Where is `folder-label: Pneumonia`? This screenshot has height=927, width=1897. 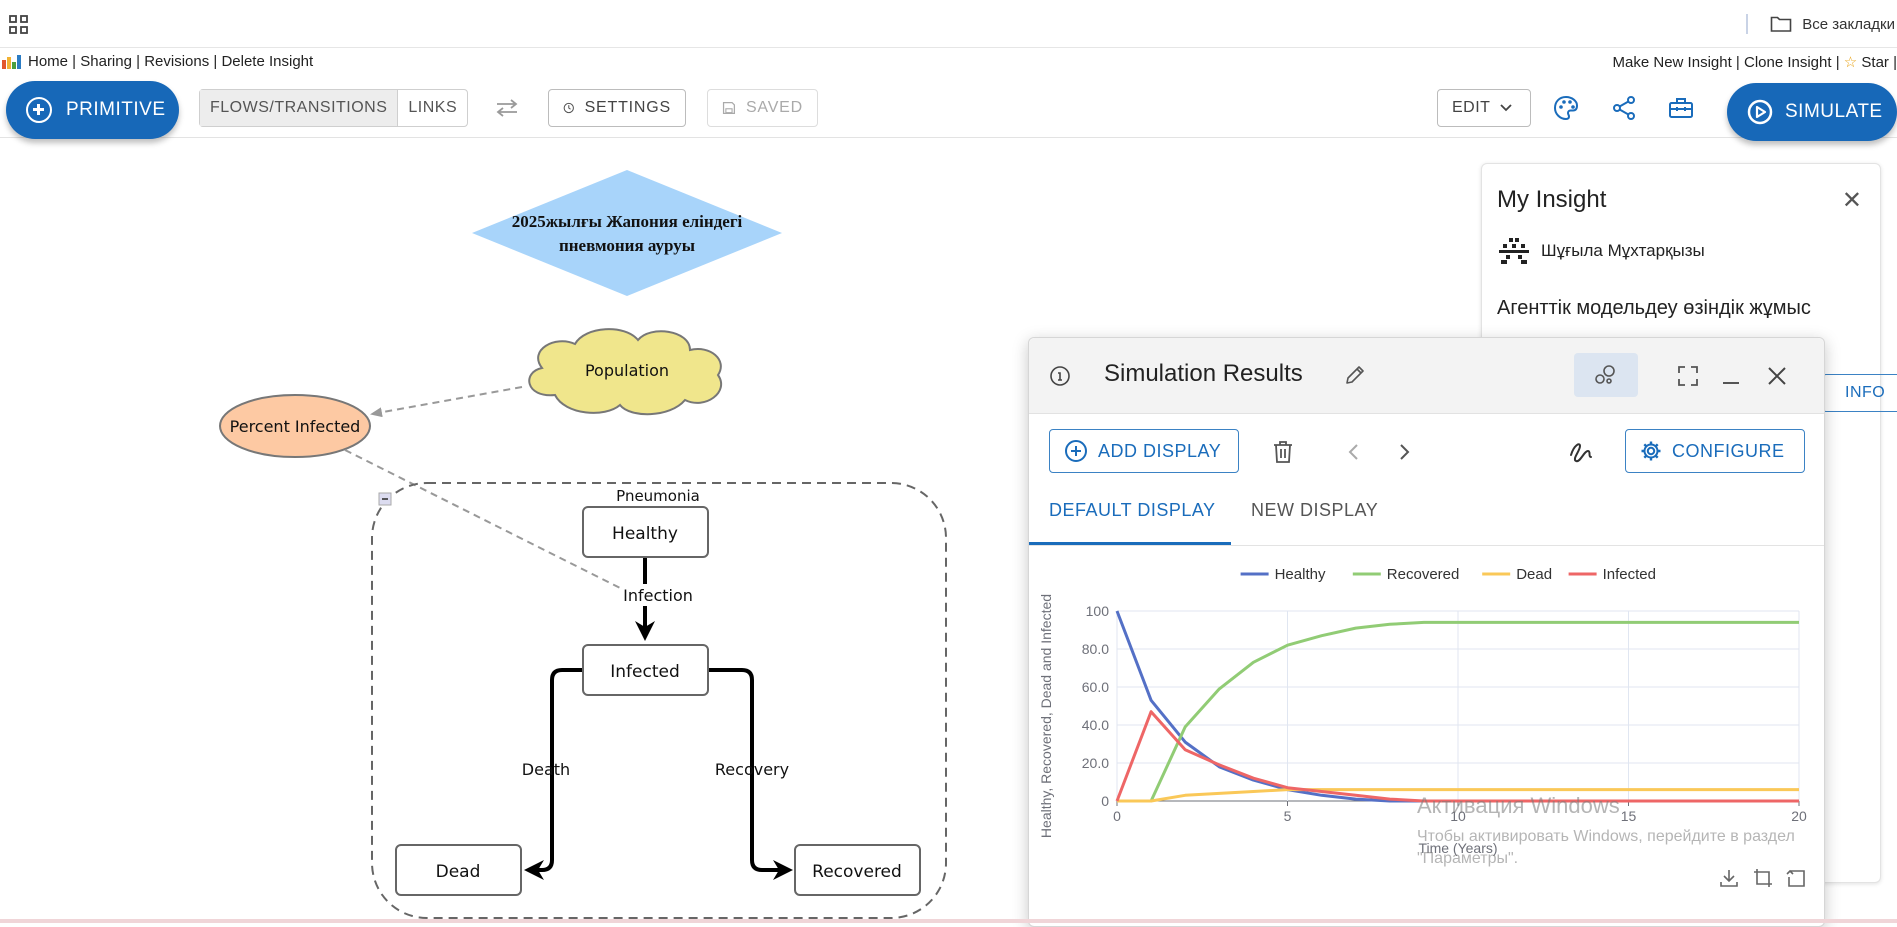
folder-label: Pneumonia is located at coordinates (658, 496).